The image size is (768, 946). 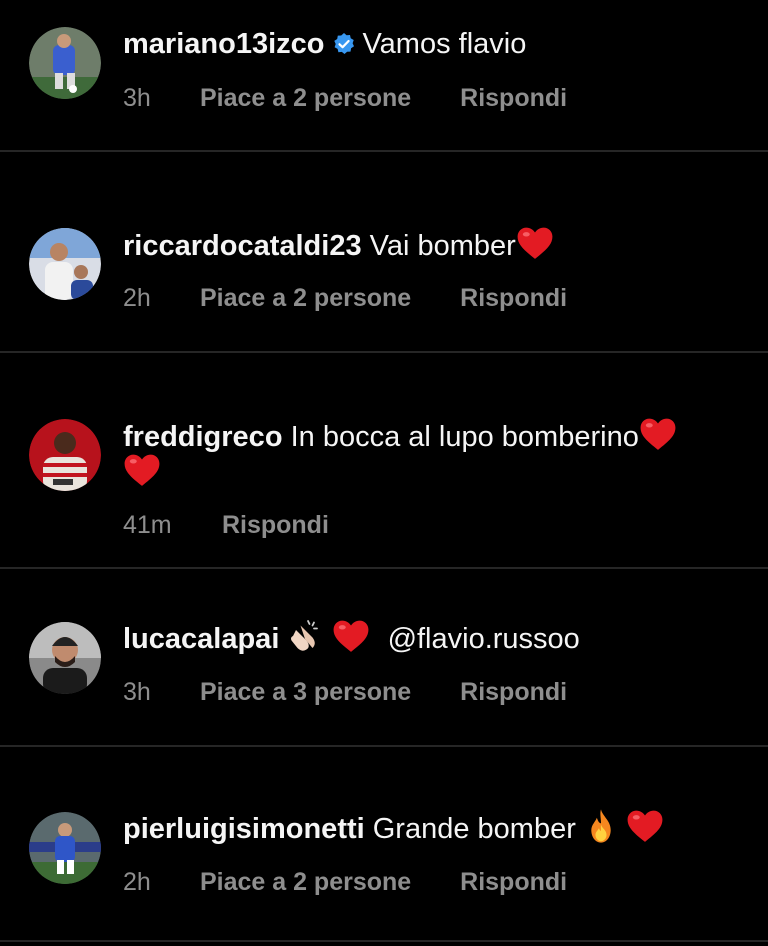 What do you see at coordinates (442, 246) in the screenshot?
I see `comment-text: Vai bomber` at bounding box center [442, 246].